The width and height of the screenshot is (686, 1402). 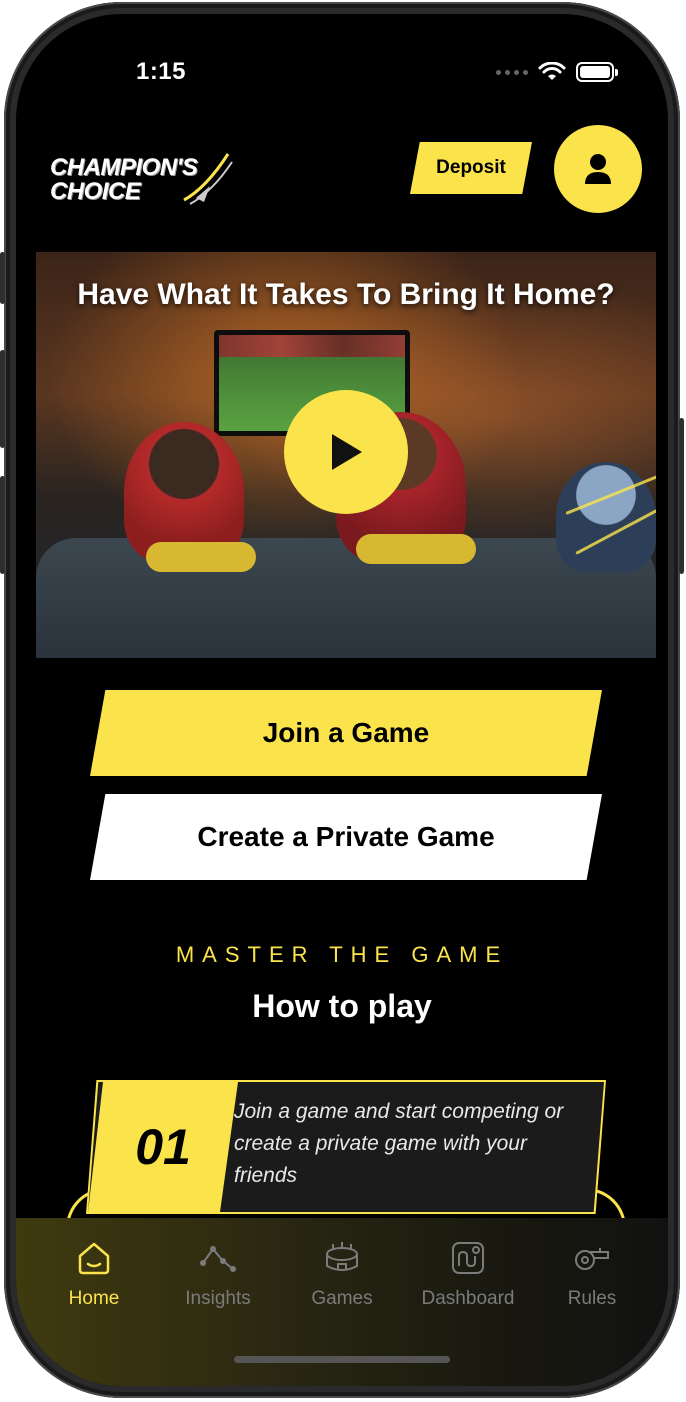 I want to click on tab-dashboard: Dashboard, so click(x=468, y=1274).